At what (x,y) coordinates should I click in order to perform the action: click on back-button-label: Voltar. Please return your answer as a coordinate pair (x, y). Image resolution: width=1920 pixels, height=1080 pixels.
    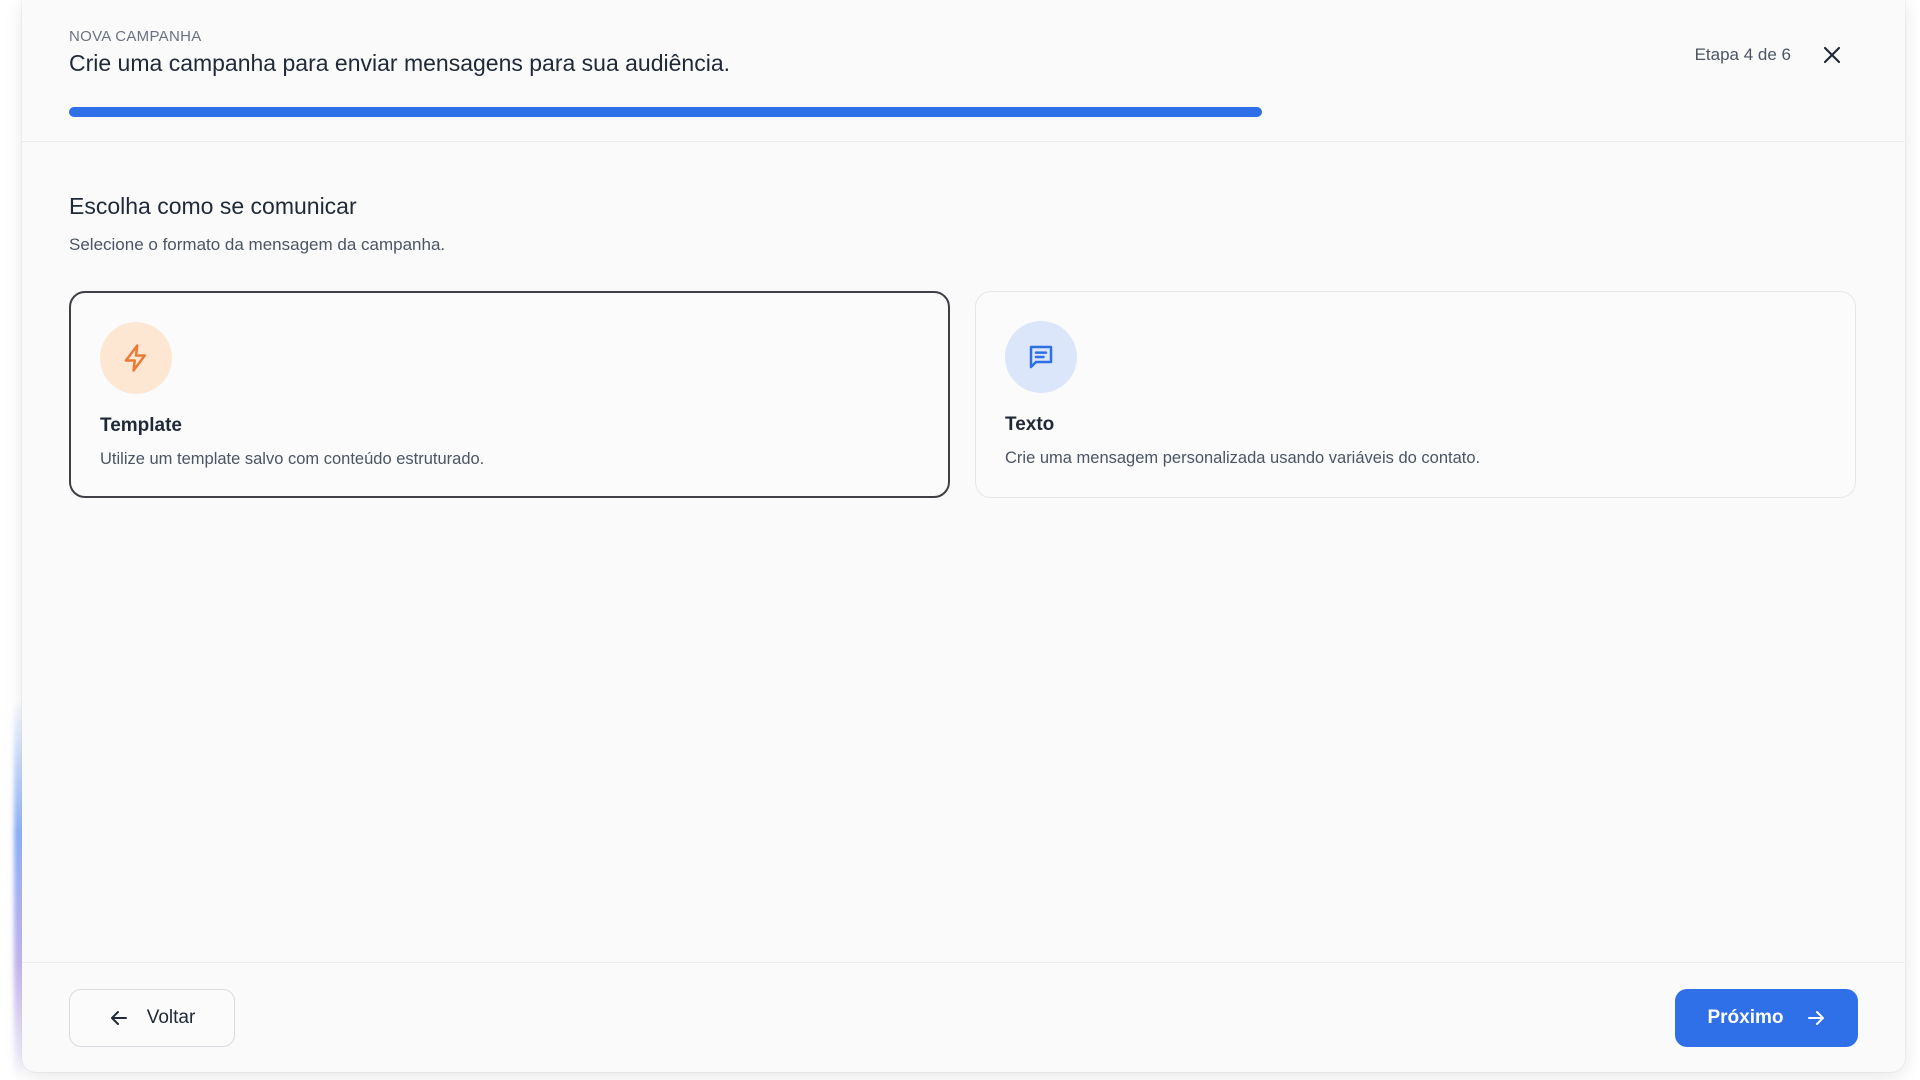
    Looking at the image, I should click on (171, 1017).